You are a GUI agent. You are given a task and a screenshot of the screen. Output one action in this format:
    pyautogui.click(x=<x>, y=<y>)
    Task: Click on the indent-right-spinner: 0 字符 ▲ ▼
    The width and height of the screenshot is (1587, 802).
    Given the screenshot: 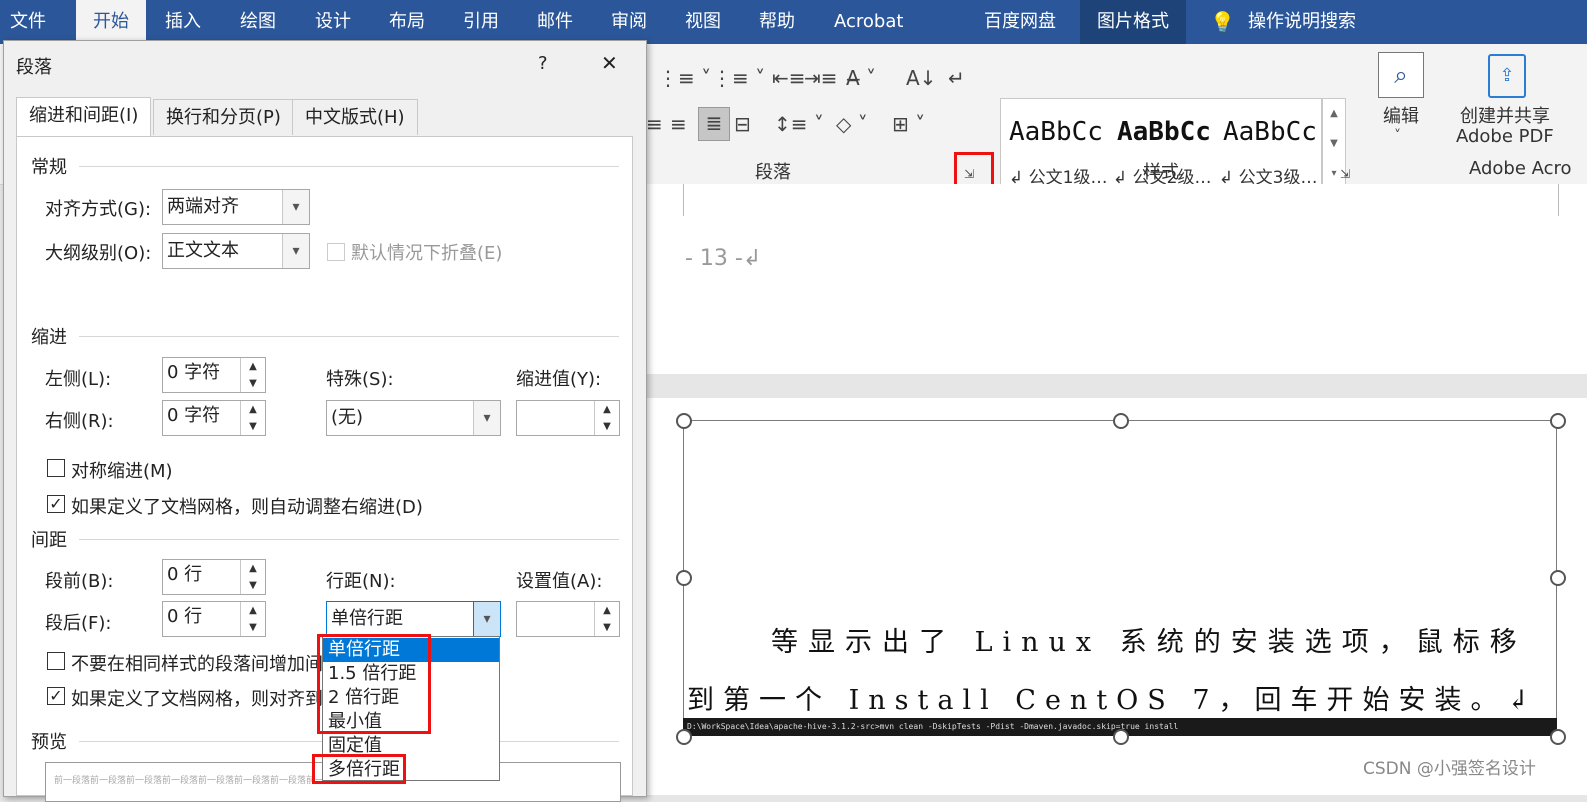 What is the action you would take?
    pyautogui.click(x=214, y=418)
    